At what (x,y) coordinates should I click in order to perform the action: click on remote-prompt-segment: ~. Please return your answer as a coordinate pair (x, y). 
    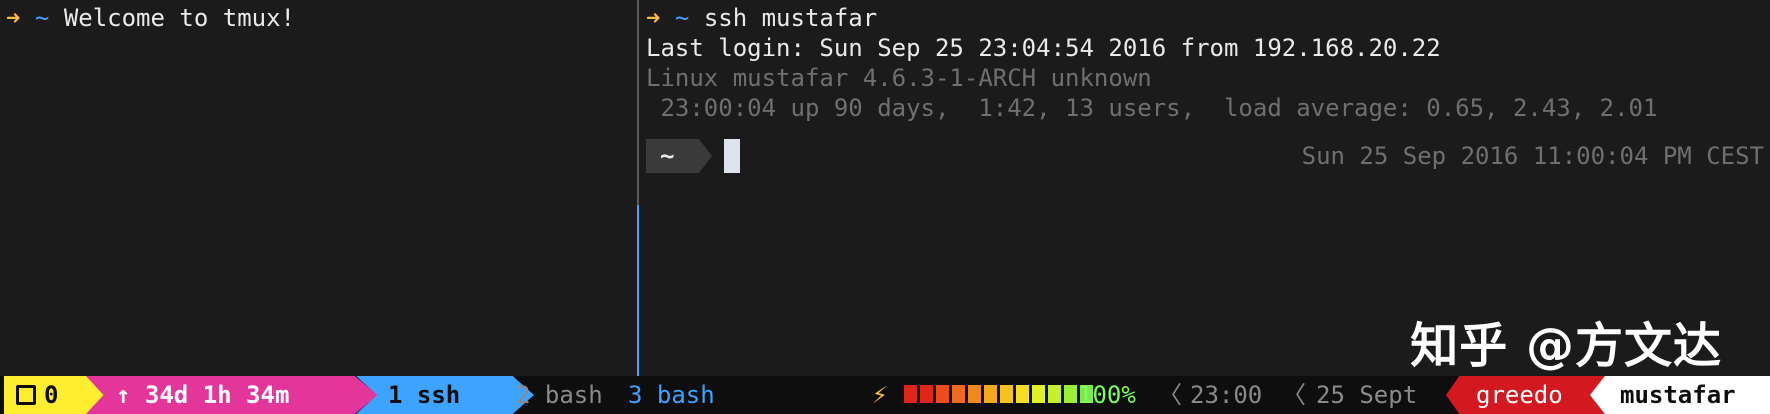
    Looking at the image, I should click on (679, 156).